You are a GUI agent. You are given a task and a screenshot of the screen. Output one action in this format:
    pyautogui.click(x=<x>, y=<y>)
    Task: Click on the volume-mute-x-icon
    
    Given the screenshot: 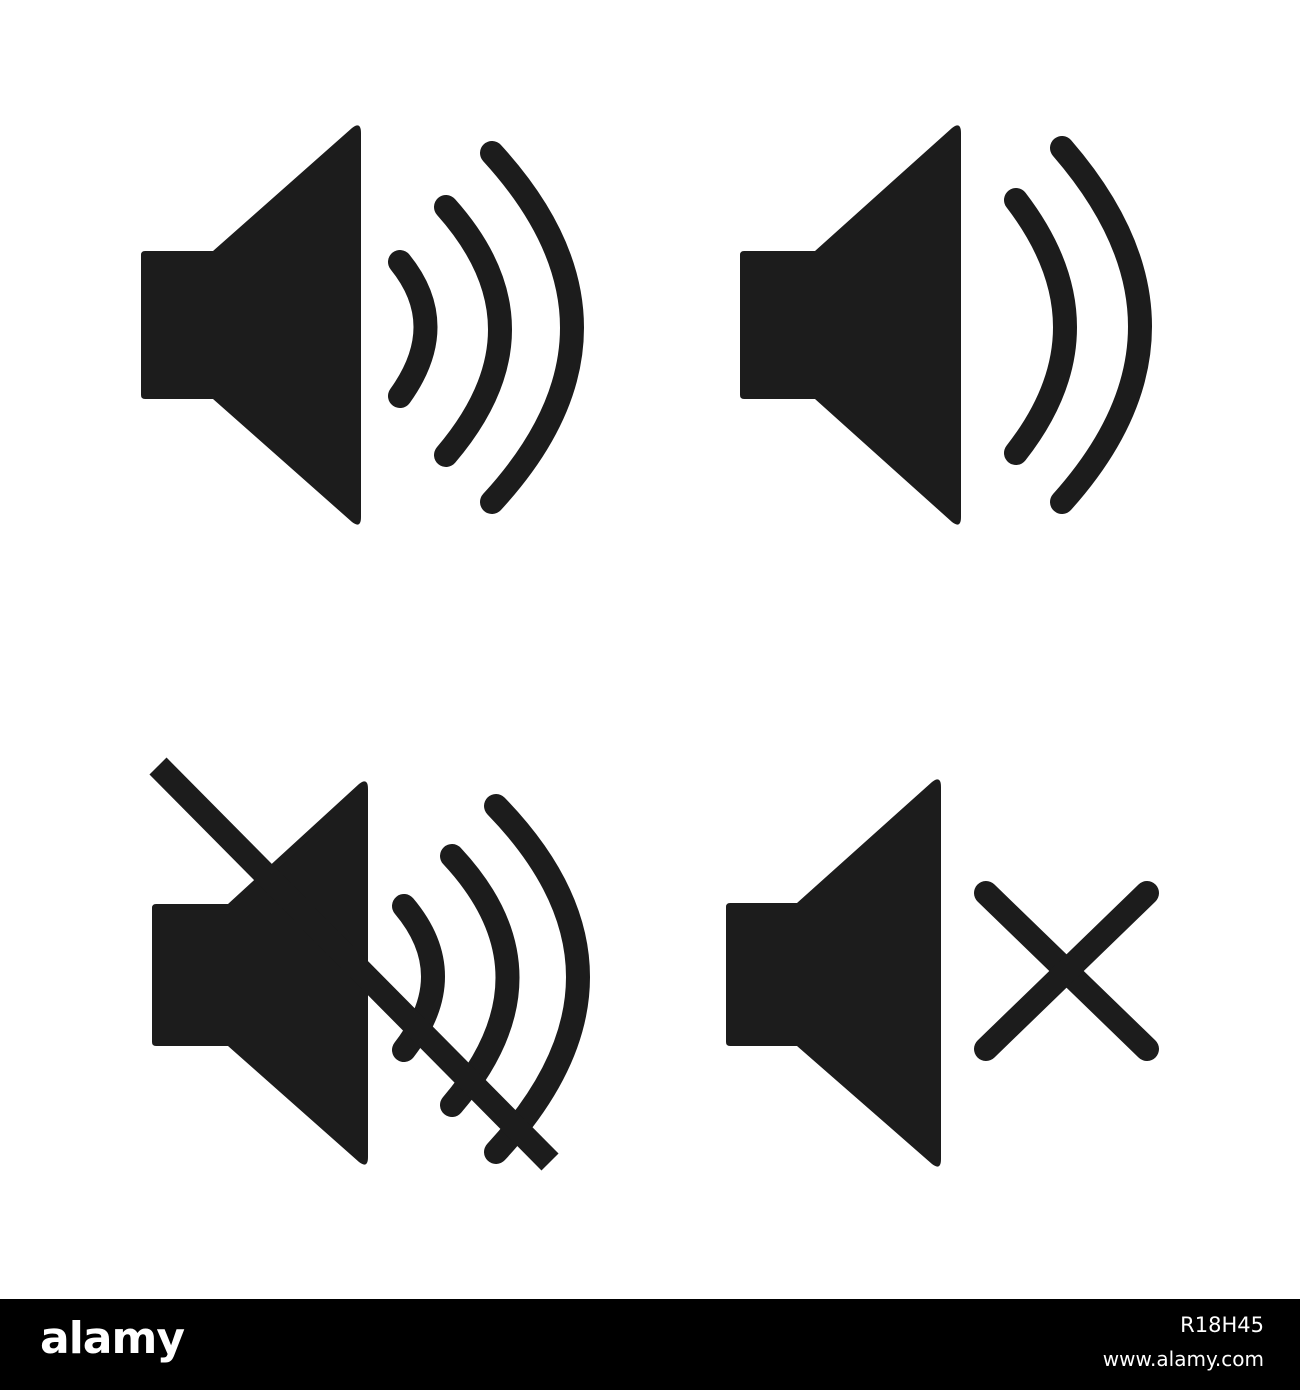 What is the action you would take?
    pyautogui.click(x=942, y=973)
    